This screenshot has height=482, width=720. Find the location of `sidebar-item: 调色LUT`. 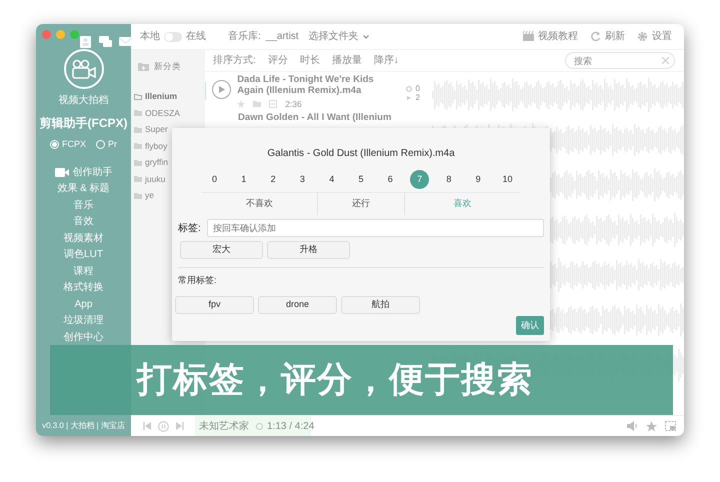

sidebar-item: 调色LUT is located at coordinates (83, 255).